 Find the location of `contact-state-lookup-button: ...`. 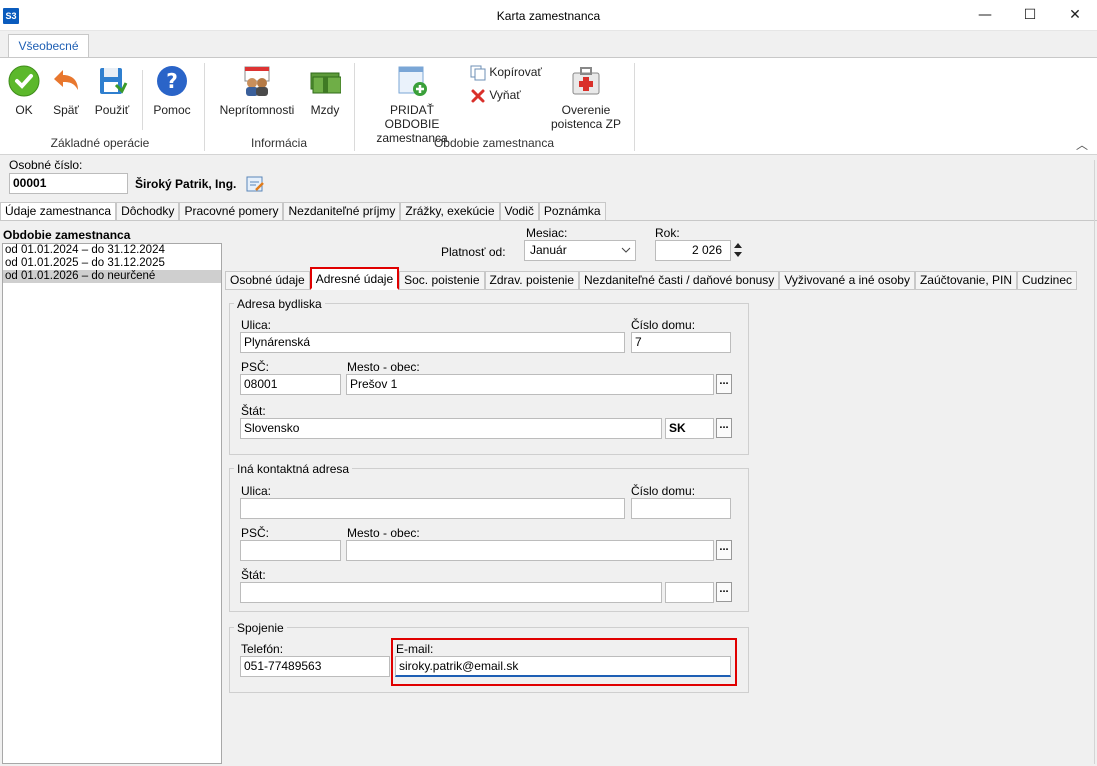

contact-state-lookup-button: ... is located at coordinates (724, 592).